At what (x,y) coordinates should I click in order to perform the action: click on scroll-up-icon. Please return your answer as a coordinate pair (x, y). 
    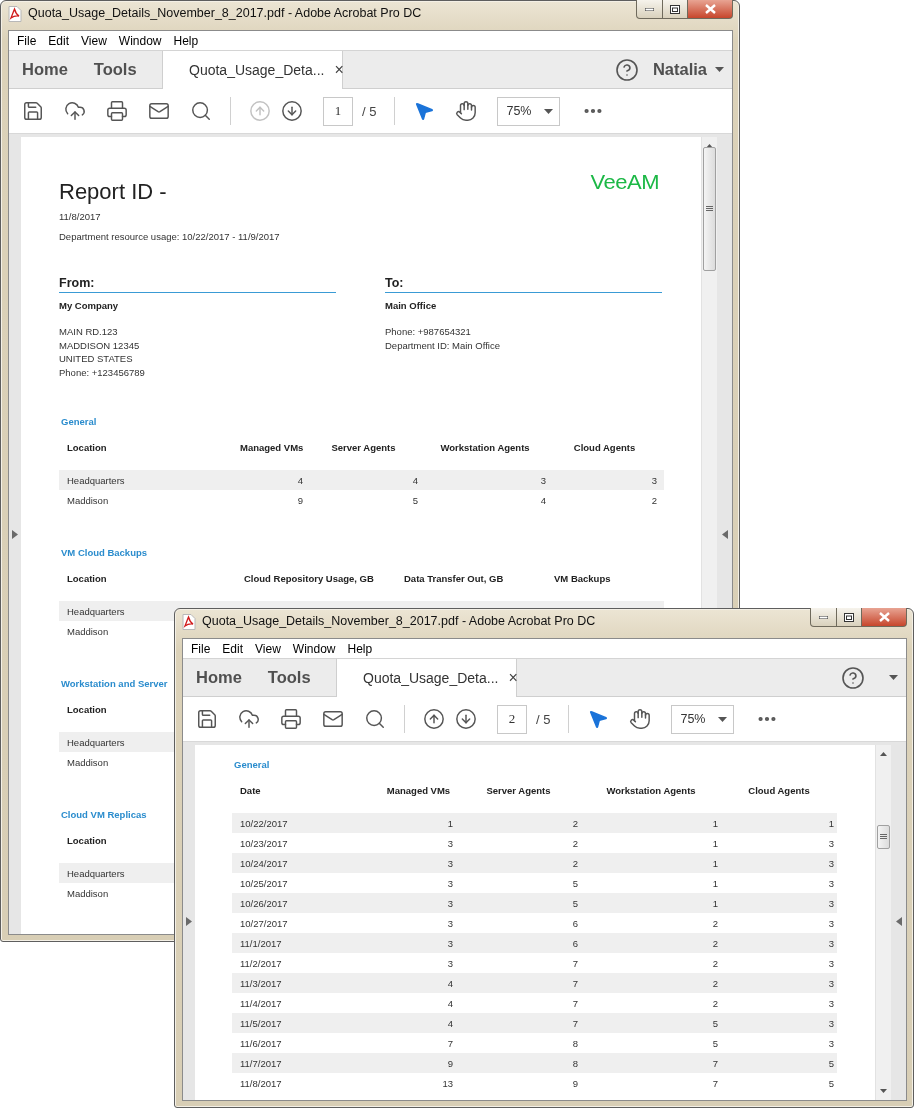
    Looking at the image, I should click on (883, 754).